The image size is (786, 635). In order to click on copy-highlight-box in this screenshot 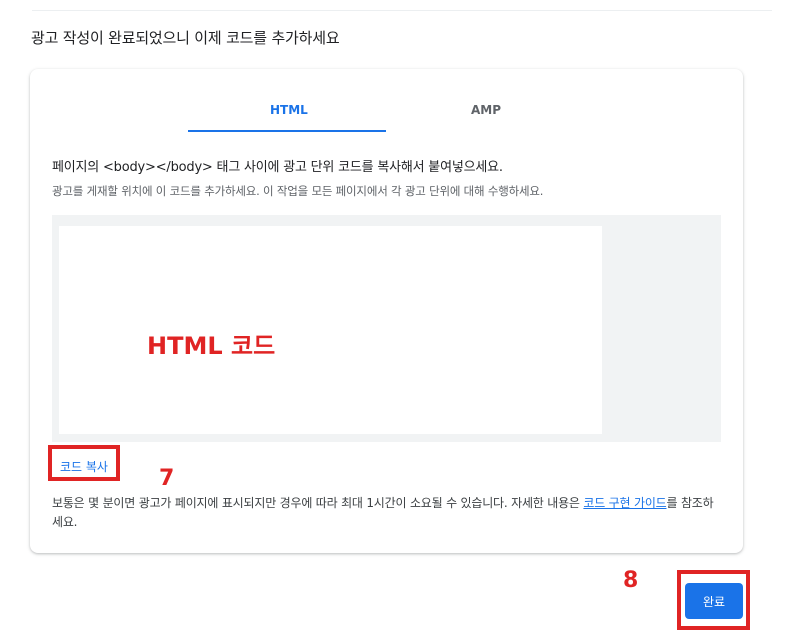, I will do `click(84, 463)`.